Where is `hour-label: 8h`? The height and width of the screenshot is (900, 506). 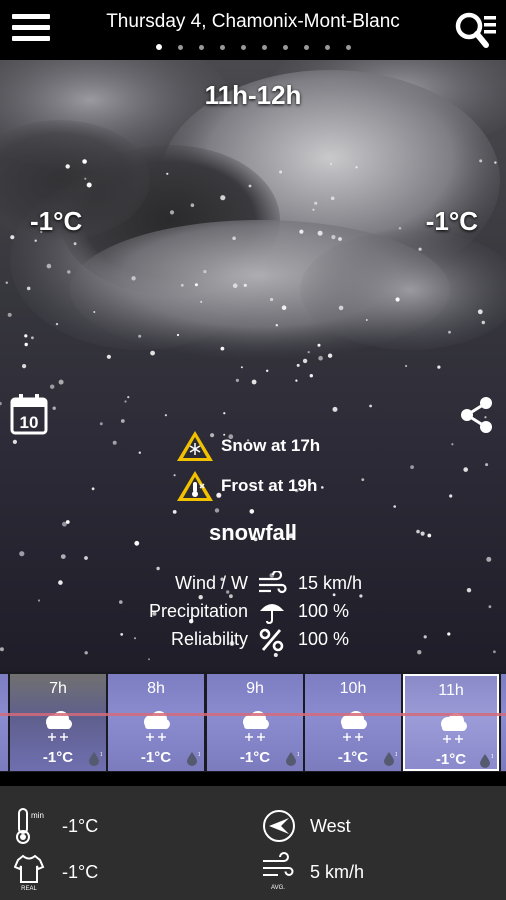
hour-label: 8h is located at coordinates (156, 688).